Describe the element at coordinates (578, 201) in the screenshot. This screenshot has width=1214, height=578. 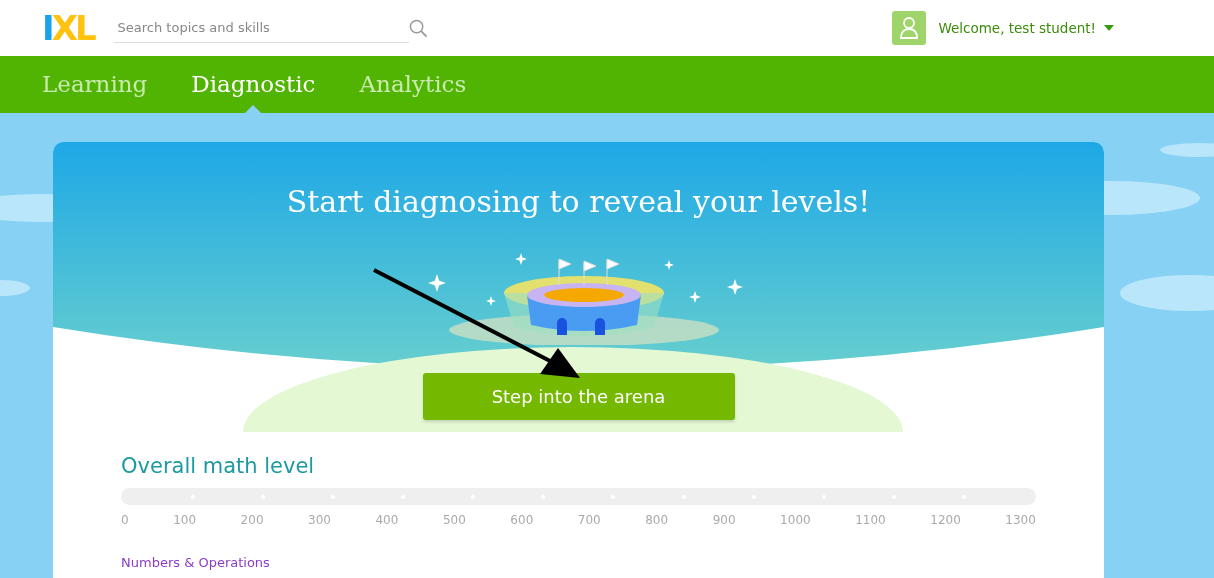
I see `hero-title: Start diagnosing to reveal your levels!` at that location.